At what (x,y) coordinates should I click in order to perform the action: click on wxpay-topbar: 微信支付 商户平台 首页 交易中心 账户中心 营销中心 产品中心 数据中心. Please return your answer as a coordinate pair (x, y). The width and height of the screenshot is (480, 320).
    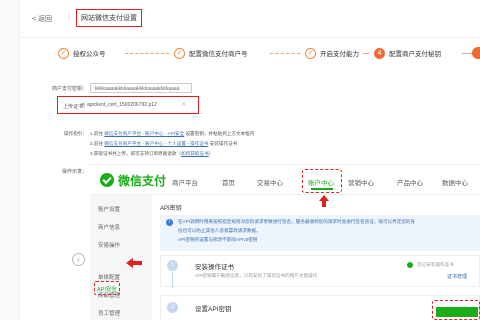
    Looking at the image, I should click on (285, 180).